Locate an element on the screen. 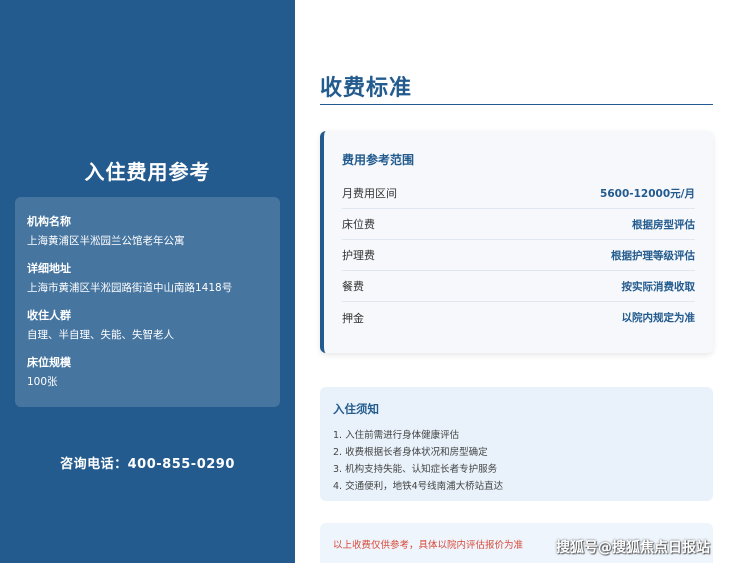 This screenshot has width=740, height=563. fee-value: 根据护理等级评估 is located at coordinates (653, 255).